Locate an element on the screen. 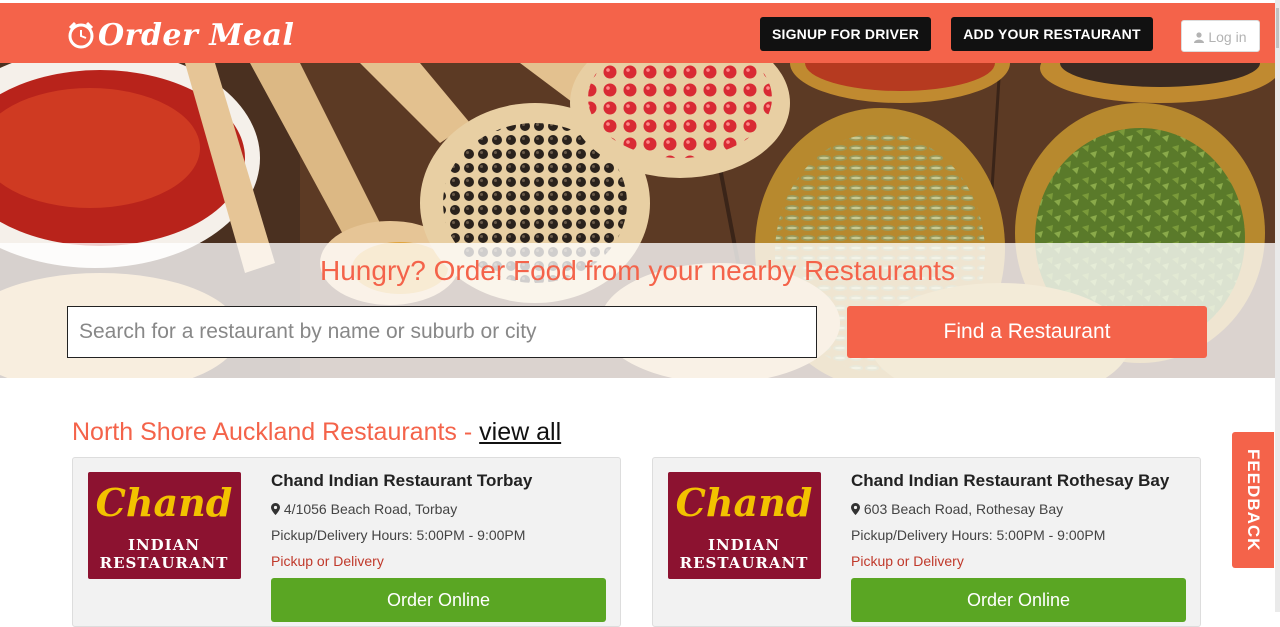 The width and height of the screenshot is (1280, 627). signup-driver-button: SIGNUP FOR DRIVER is located at coordinates (845, 34).